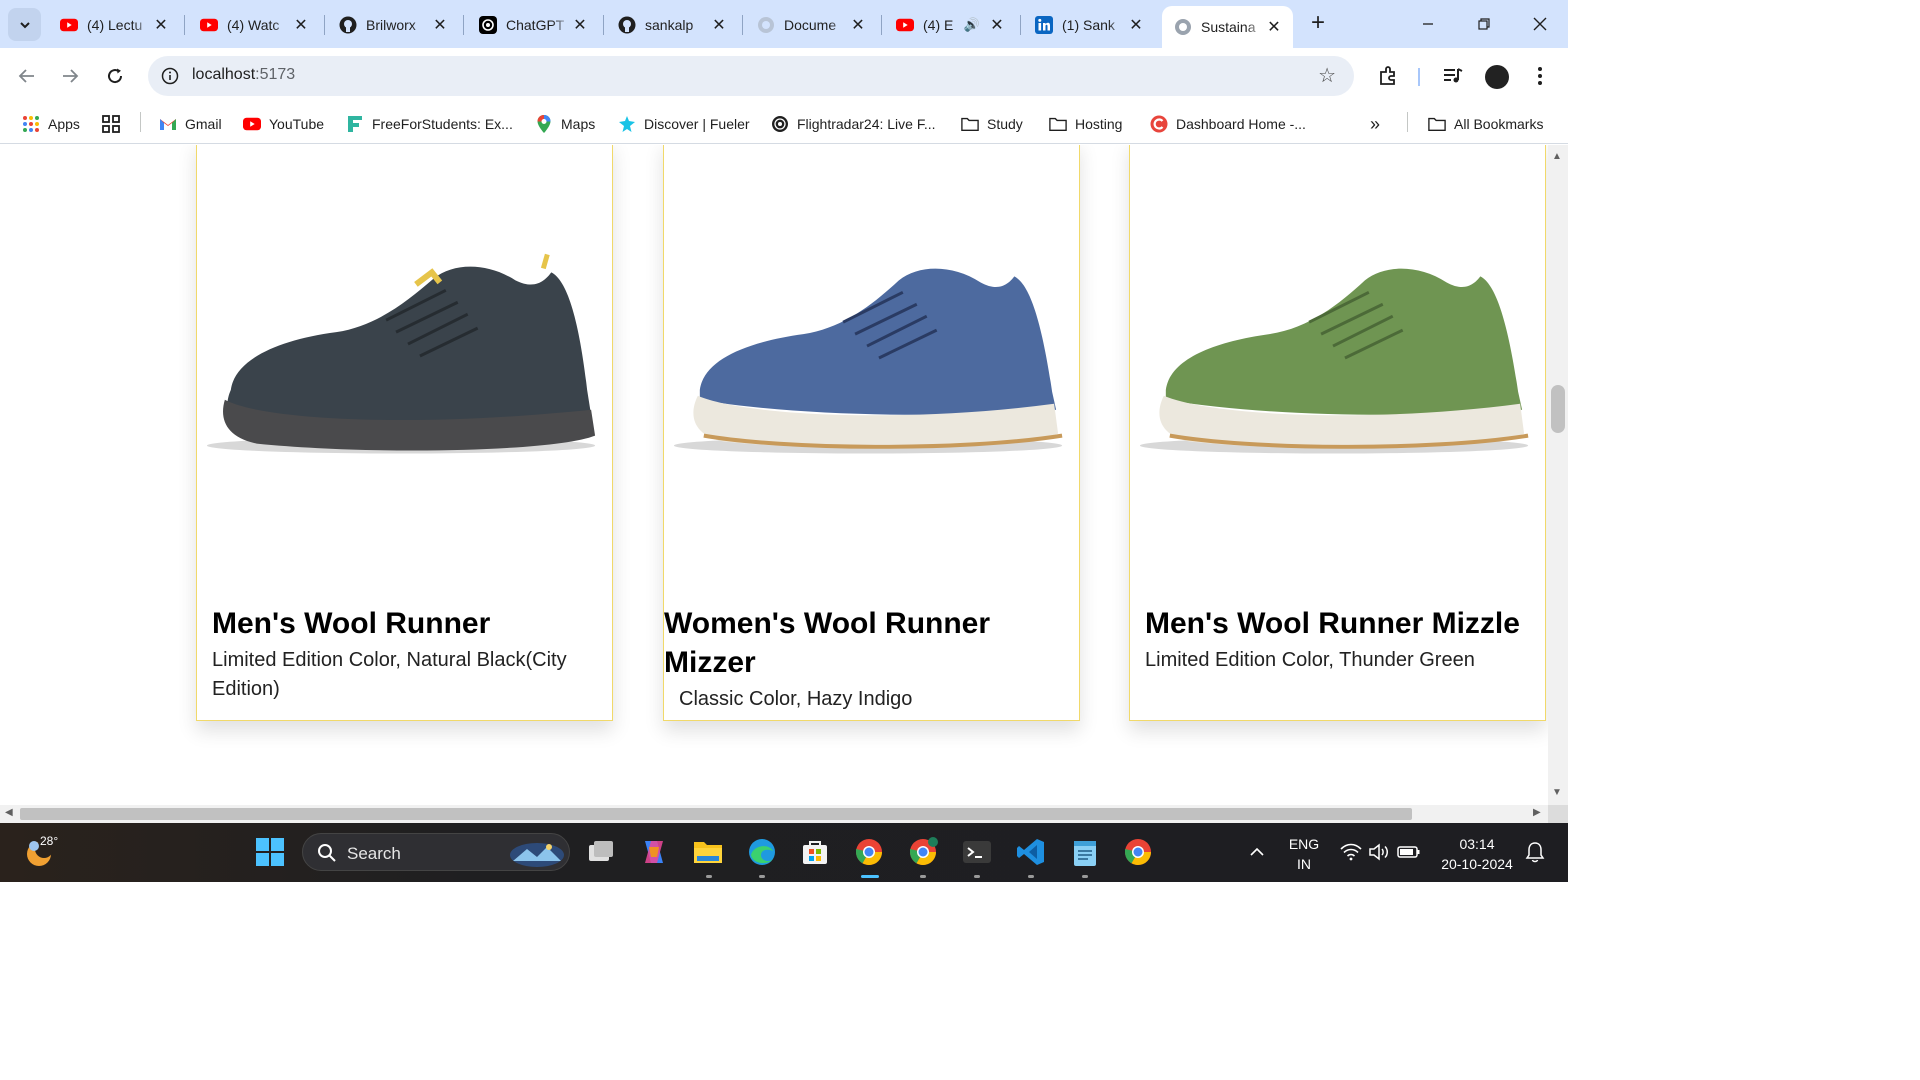  I want to click on product-name: Men's Wool Runner, so click(351, 623).